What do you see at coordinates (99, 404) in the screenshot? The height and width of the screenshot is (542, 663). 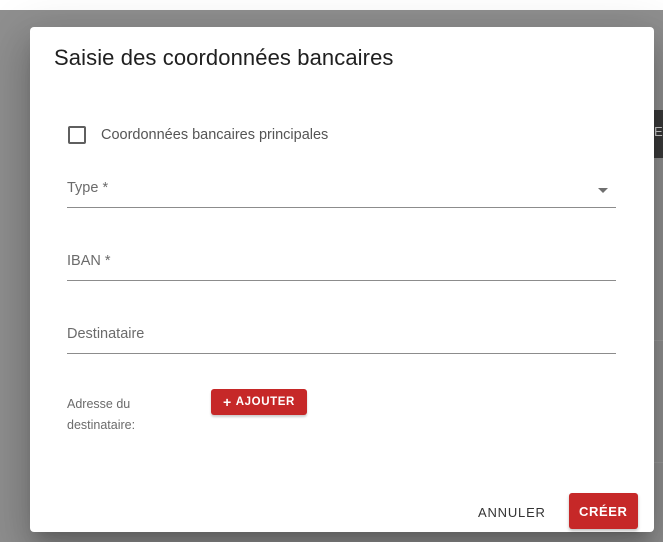 I see `address-label-line1: Adresse du` at bounding box center [99, 404].